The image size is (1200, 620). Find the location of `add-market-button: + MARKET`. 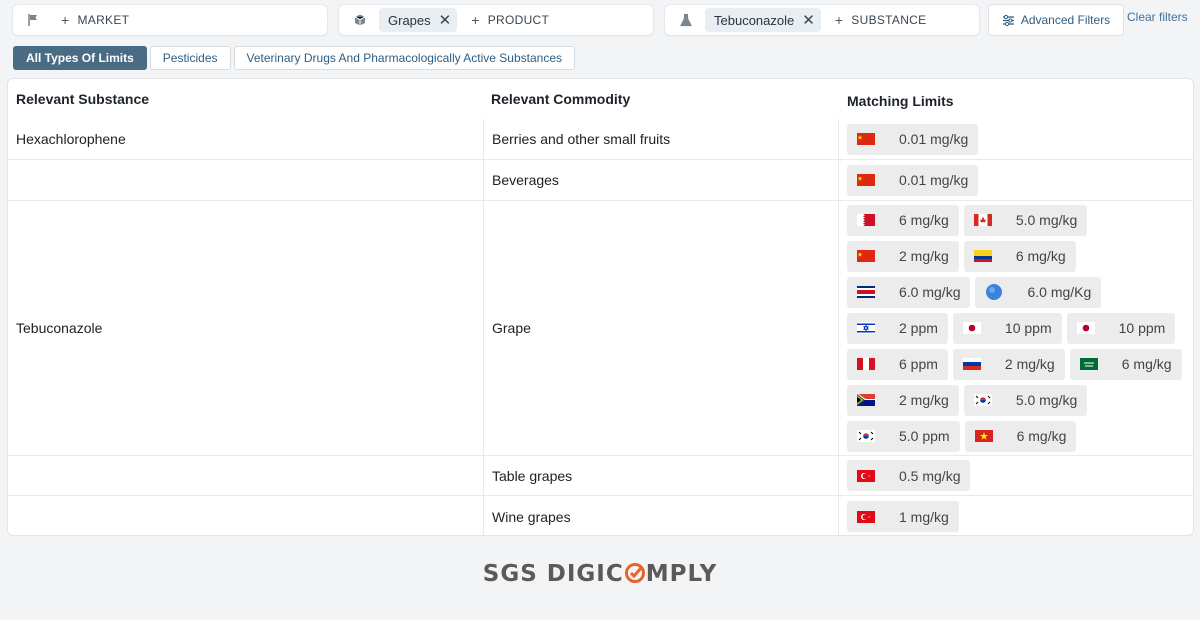

add-market-button: + MARKET is located at coordinates (95, 20).